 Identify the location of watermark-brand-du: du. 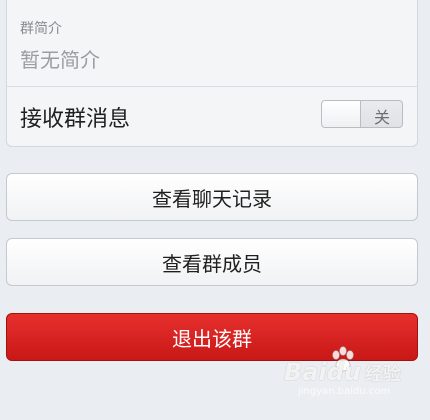
(343, 372).